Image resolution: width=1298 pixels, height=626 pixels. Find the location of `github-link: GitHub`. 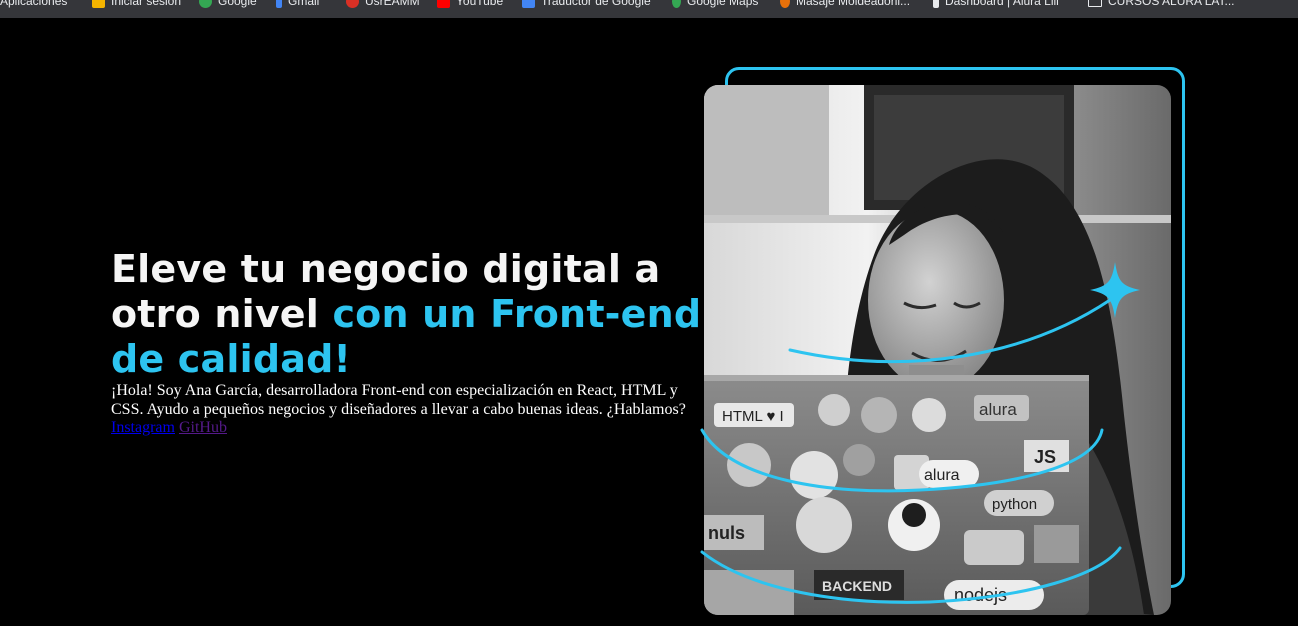

github-link: GitHub is located at coordinates (203, 427).